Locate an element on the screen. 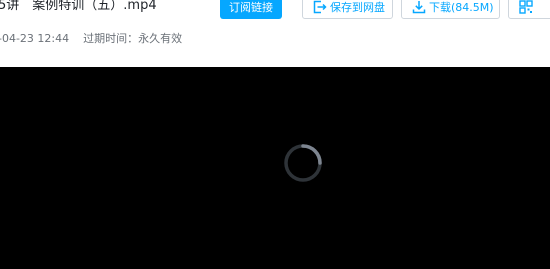 This screenshot has width=550, height=269. save-to-drive-button: 保存到网盘 is located at coordinates (347, 9).